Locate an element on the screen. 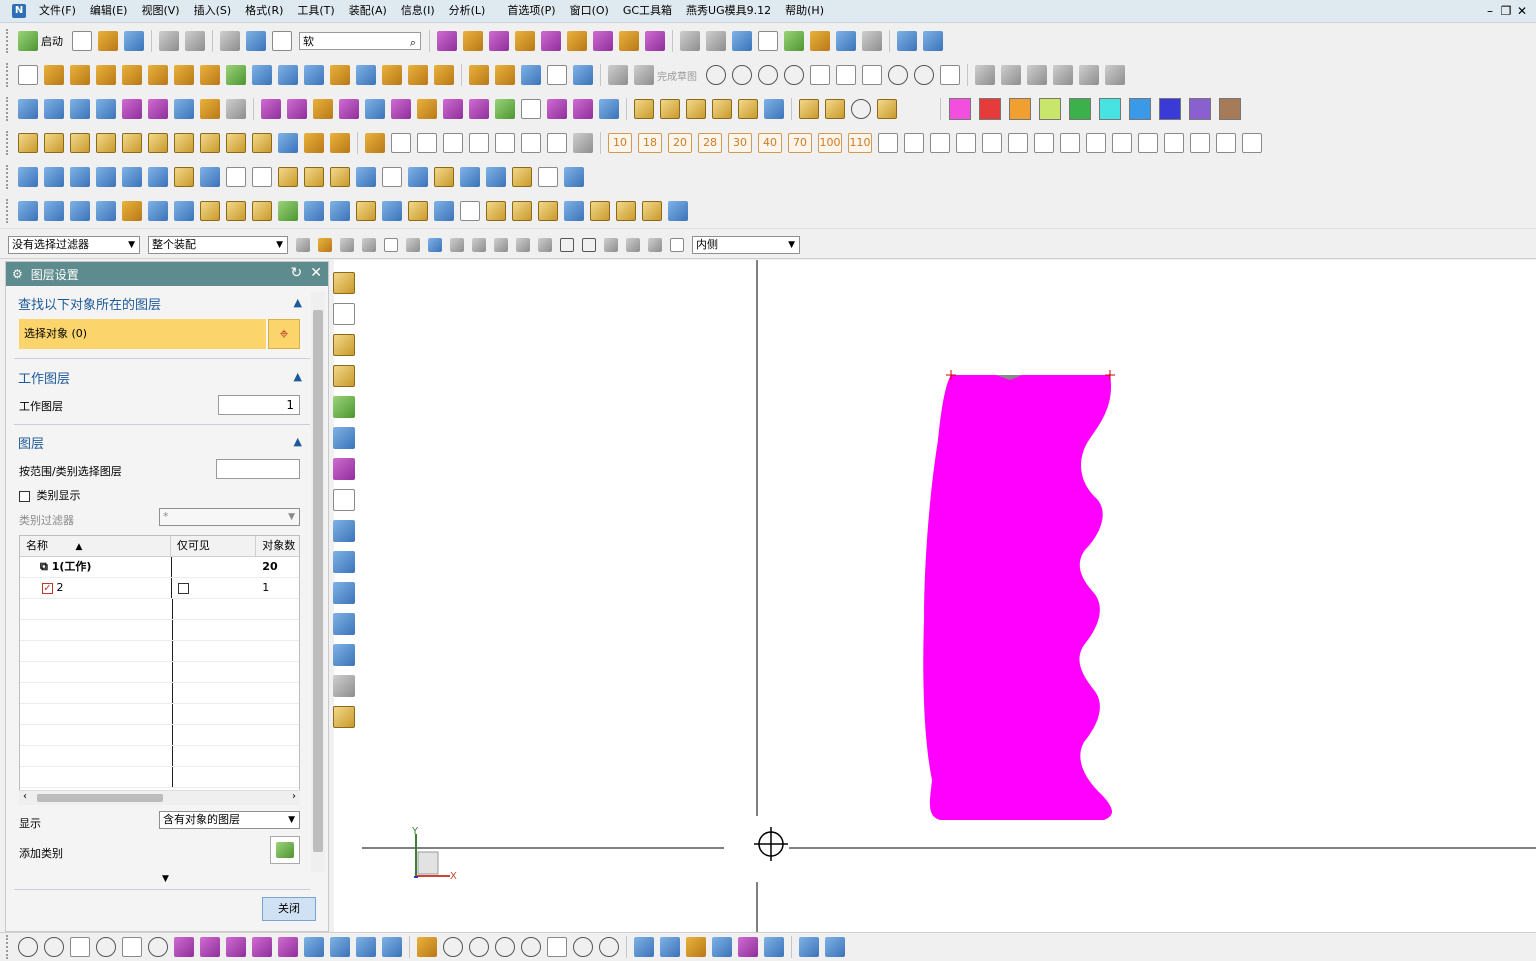 Image resolution: width=1536 pixels, height=961 pixels. layer-icon is located at coordinates (230, 41).